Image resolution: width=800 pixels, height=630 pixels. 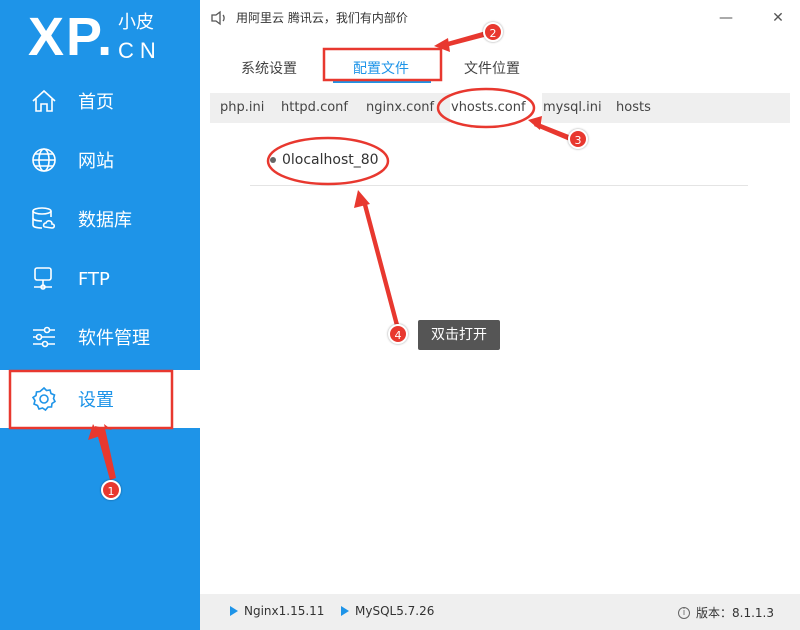 What do you see at coordinates (572, 107) in the screenshot?
I see `subtab-mysql-ini: mysql.ini` at bounding box center [572, 107].